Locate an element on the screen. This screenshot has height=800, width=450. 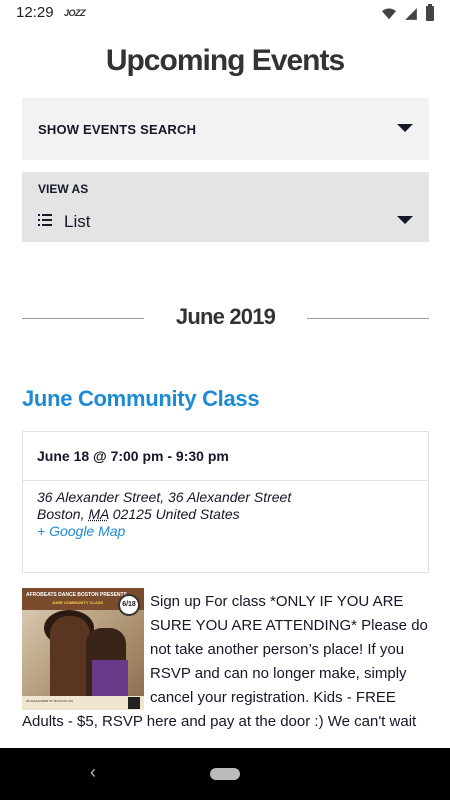
view-as-label: VIEW AS is located at coordinates (63, 189).